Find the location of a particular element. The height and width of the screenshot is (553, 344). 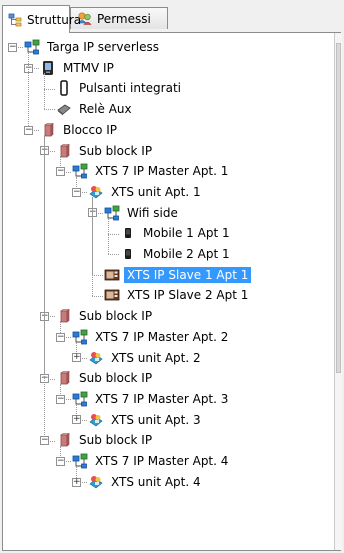

tree-item-label: XTS unit Apt. 3 is located at coordinates (156, 419).